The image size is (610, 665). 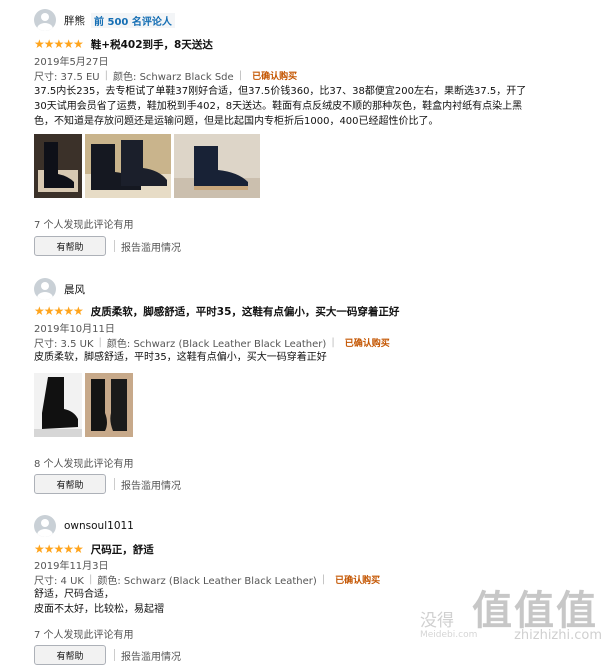 I want to click on review-header: 胖熊 前 500 名评论人, so click(x=104, y=20).